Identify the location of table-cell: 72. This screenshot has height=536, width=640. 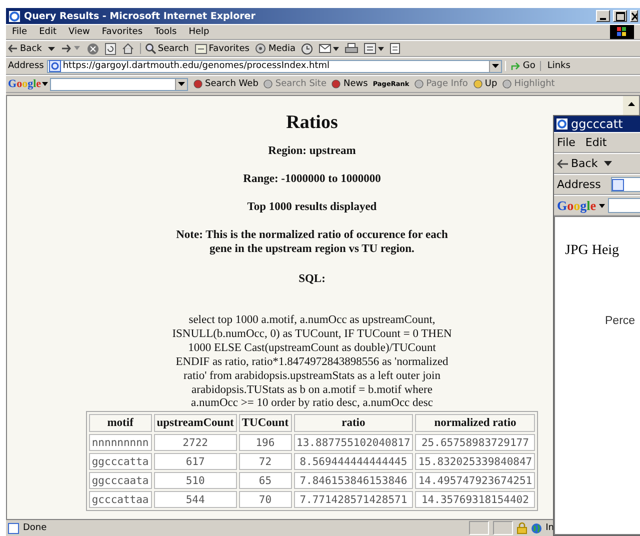
(265, 461).